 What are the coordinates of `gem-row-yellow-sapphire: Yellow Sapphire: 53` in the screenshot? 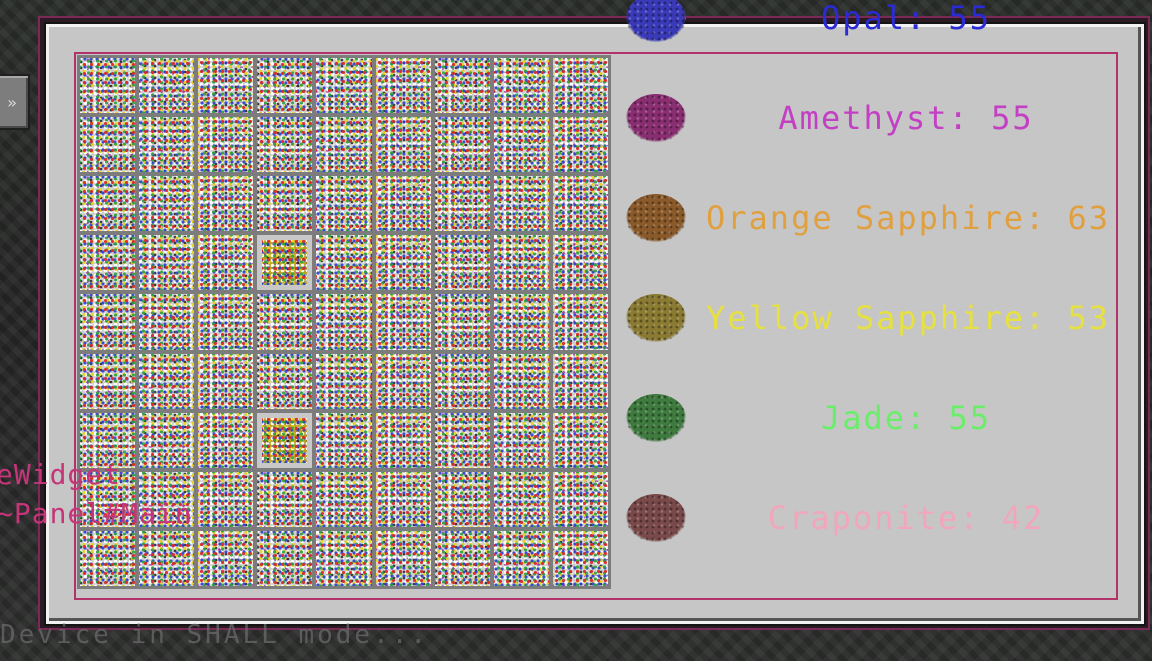 It's located at (882, 318).